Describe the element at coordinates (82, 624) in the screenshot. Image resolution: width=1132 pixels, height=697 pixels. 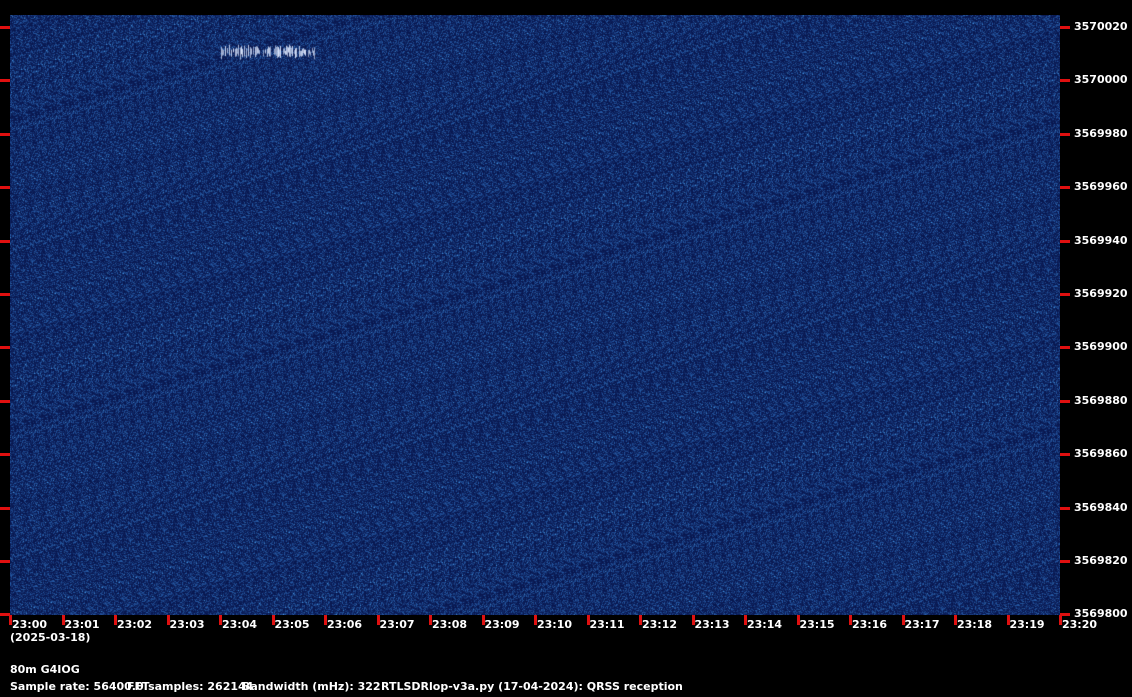
I see `x-tick-label: 23:01` at that location.